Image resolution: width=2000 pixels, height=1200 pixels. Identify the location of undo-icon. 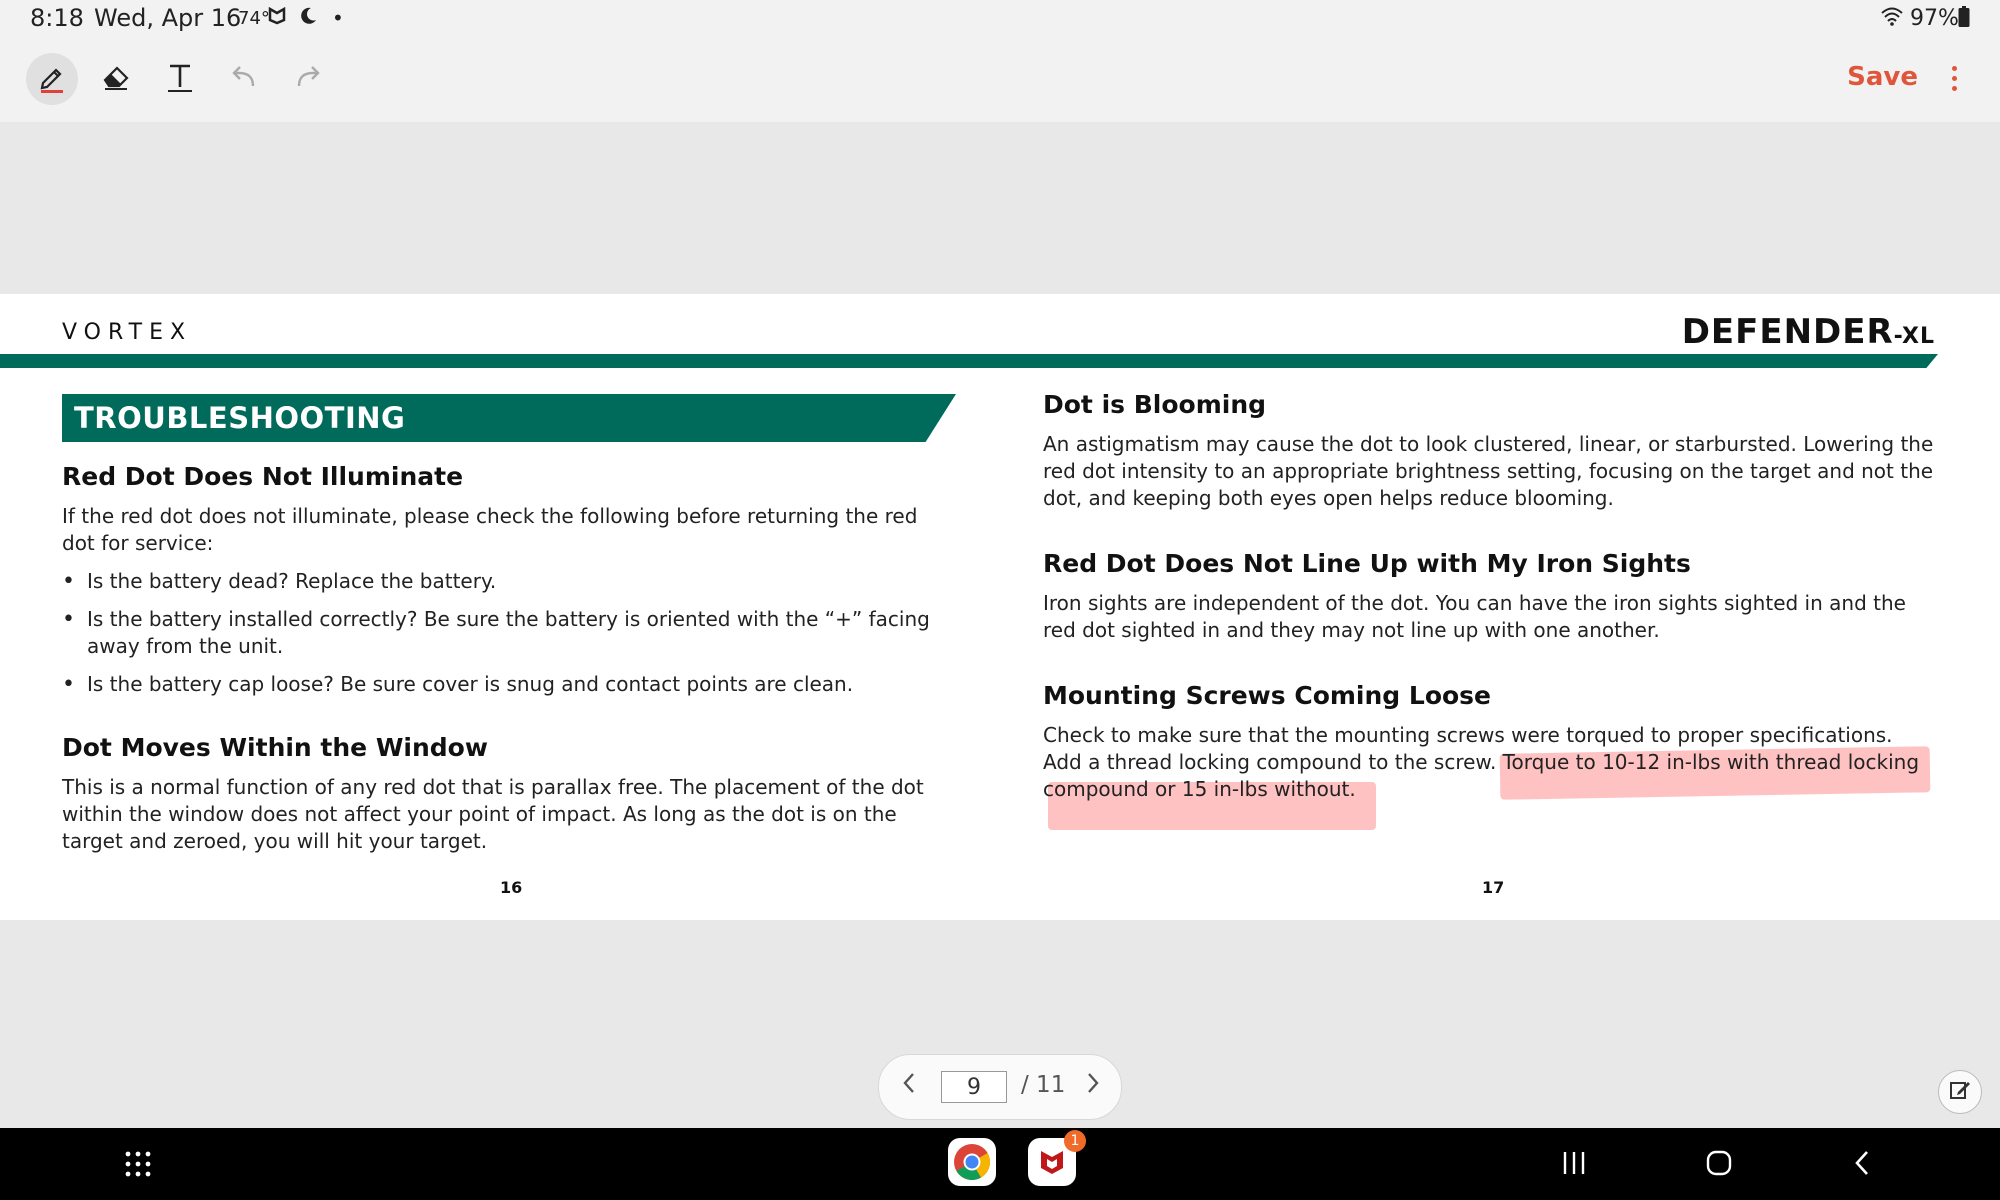
(244, 79).